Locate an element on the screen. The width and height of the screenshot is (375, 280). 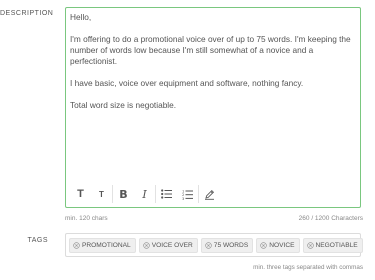
tag-chip: PROMOTIONAL is located at coordinates (102, 245).